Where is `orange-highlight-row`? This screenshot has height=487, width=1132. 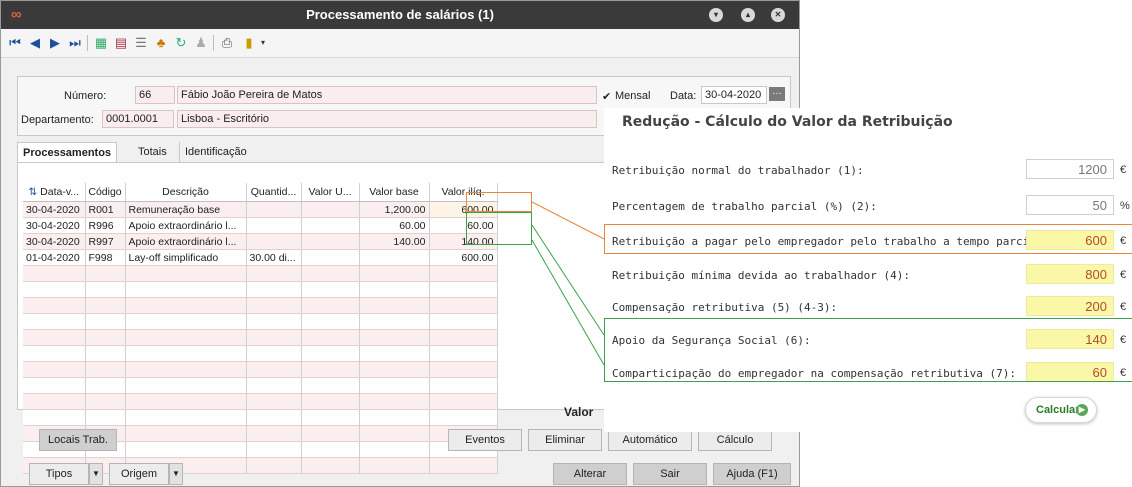 orange-highlight-row is located at coordinates (868, 239).